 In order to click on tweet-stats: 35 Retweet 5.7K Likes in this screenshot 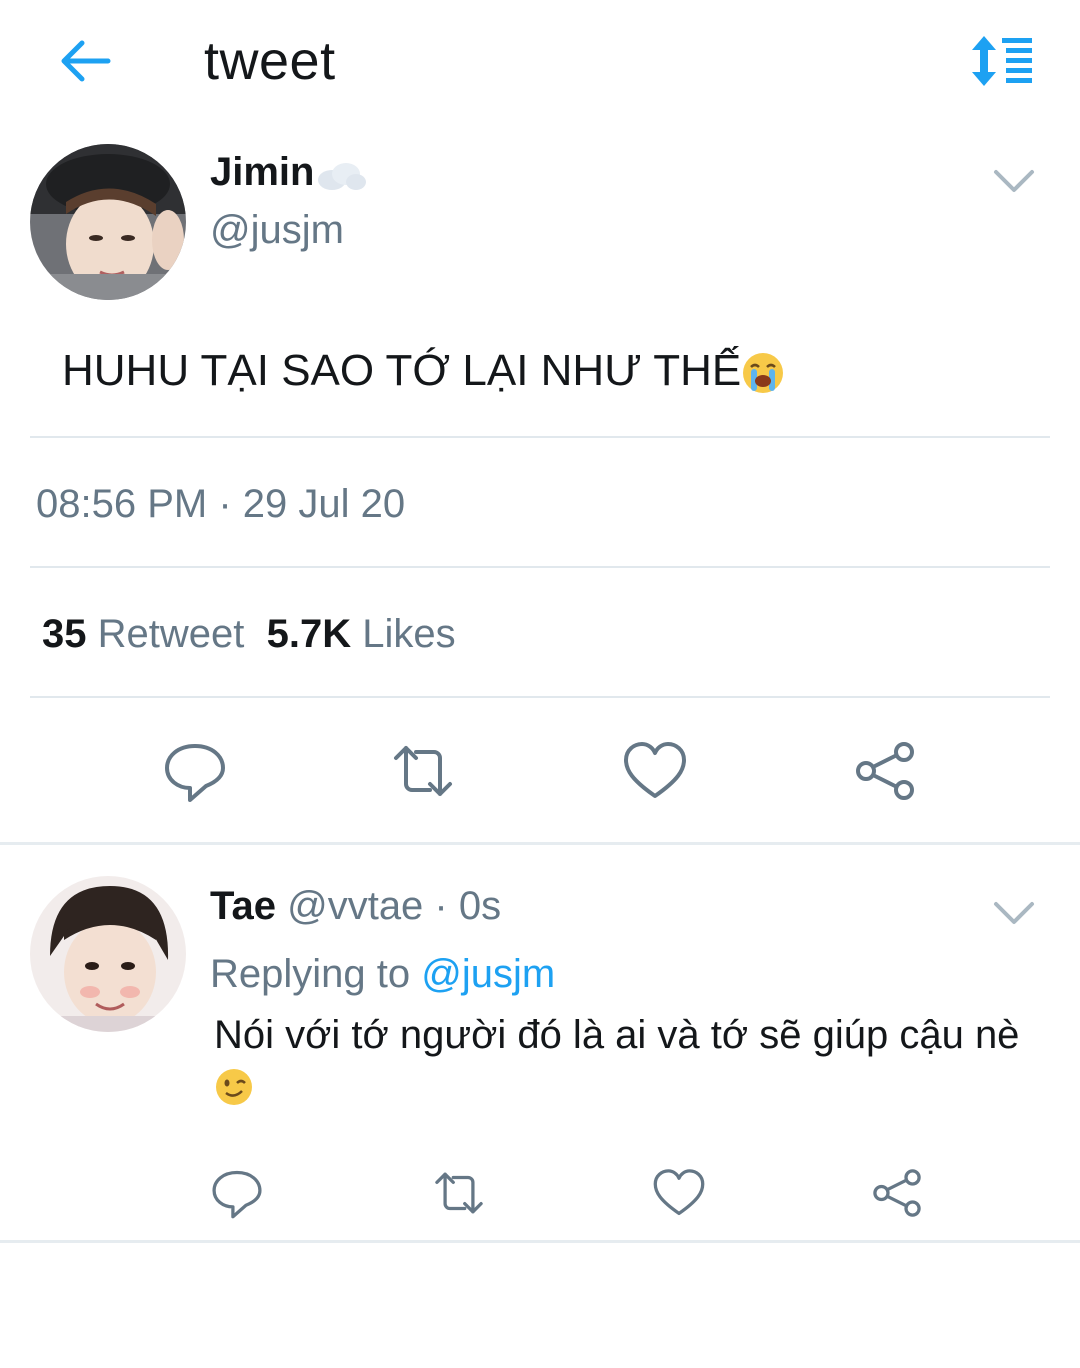, I will do `click(249, 634)`.